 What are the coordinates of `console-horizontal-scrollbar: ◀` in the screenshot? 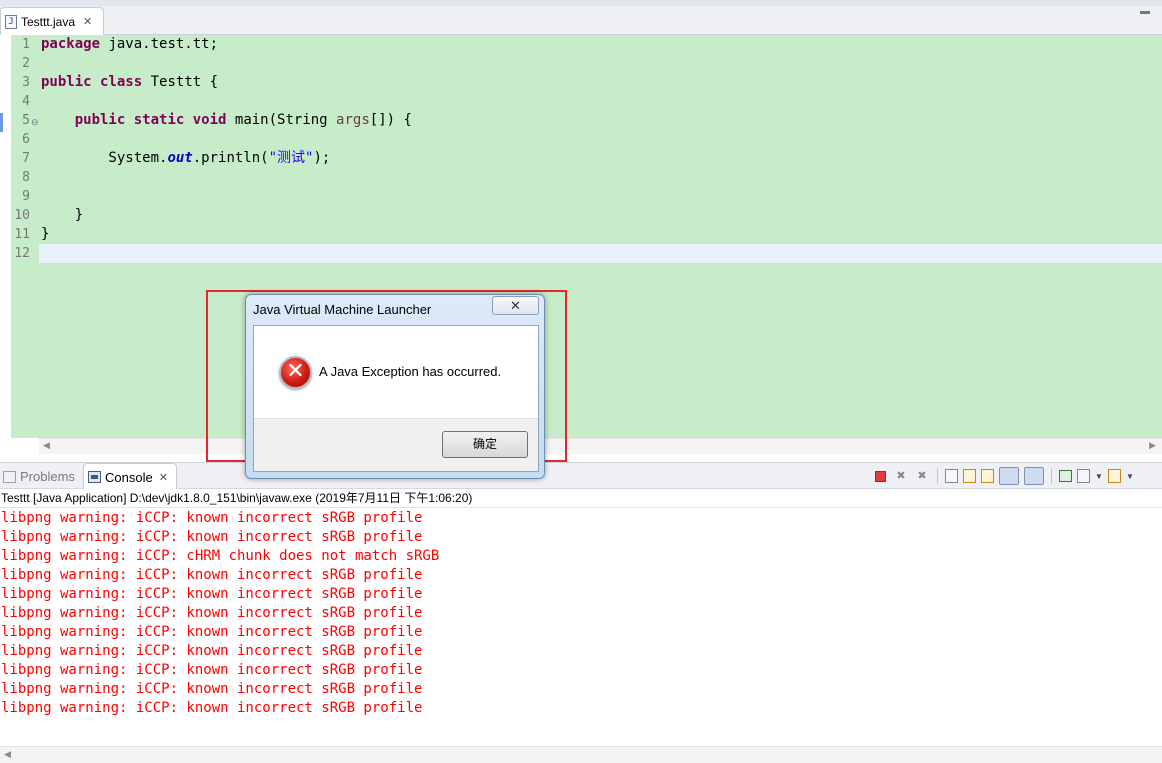 It's located at (581, 754).